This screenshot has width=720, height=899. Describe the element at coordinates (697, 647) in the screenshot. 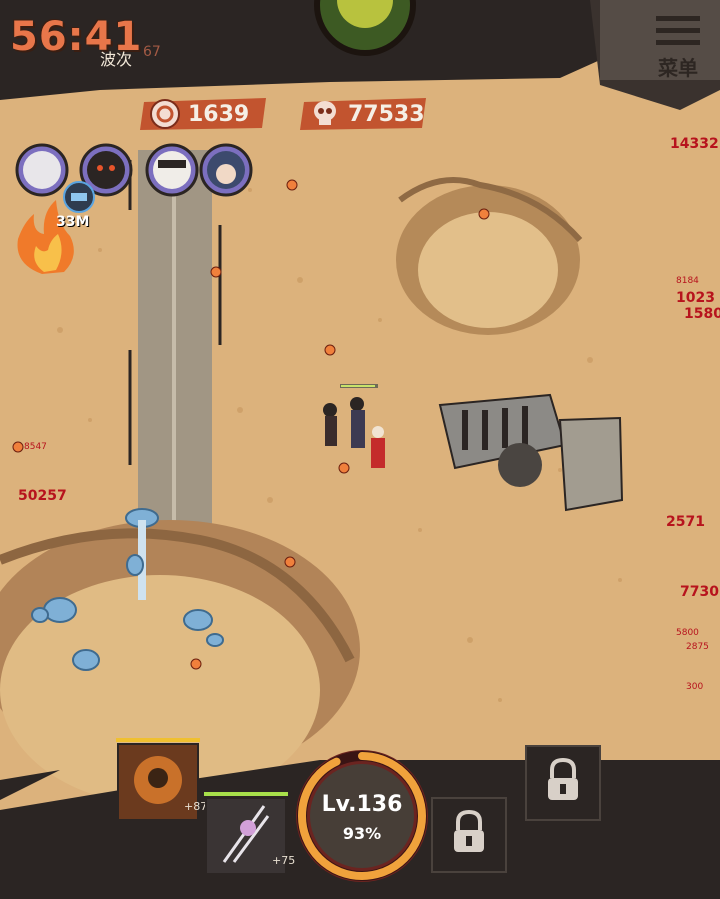

I see `damage-number: 2875` at that location.